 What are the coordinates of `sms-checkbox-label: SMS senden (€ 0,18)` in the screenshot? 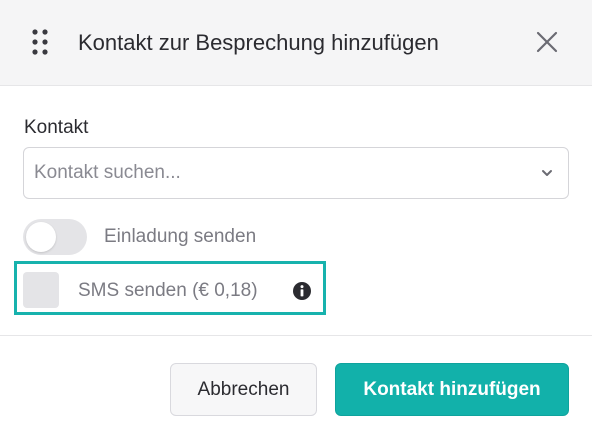 It's located at (168, 290).